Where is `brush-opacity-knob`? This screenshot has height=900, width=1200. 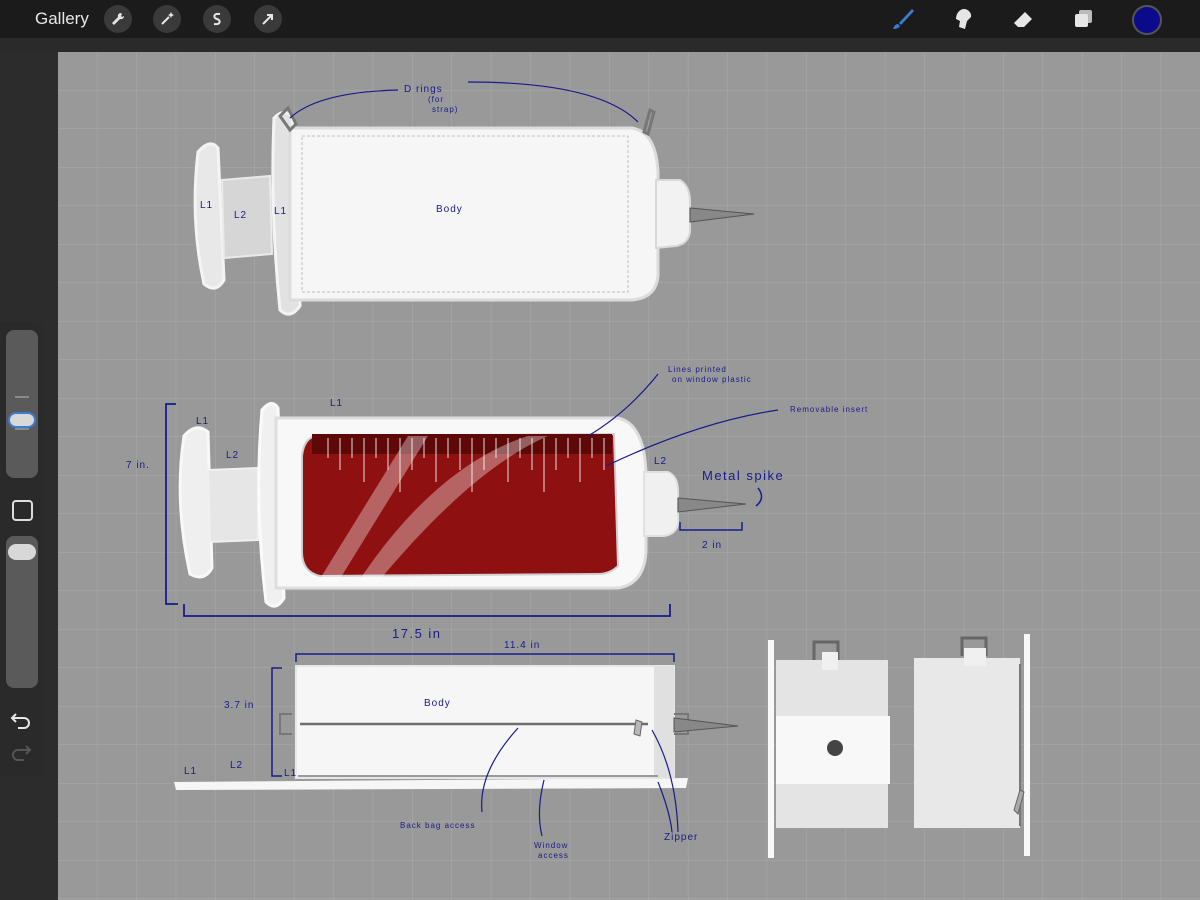
brush-opacity-knob is located at coordinates (22, 552).